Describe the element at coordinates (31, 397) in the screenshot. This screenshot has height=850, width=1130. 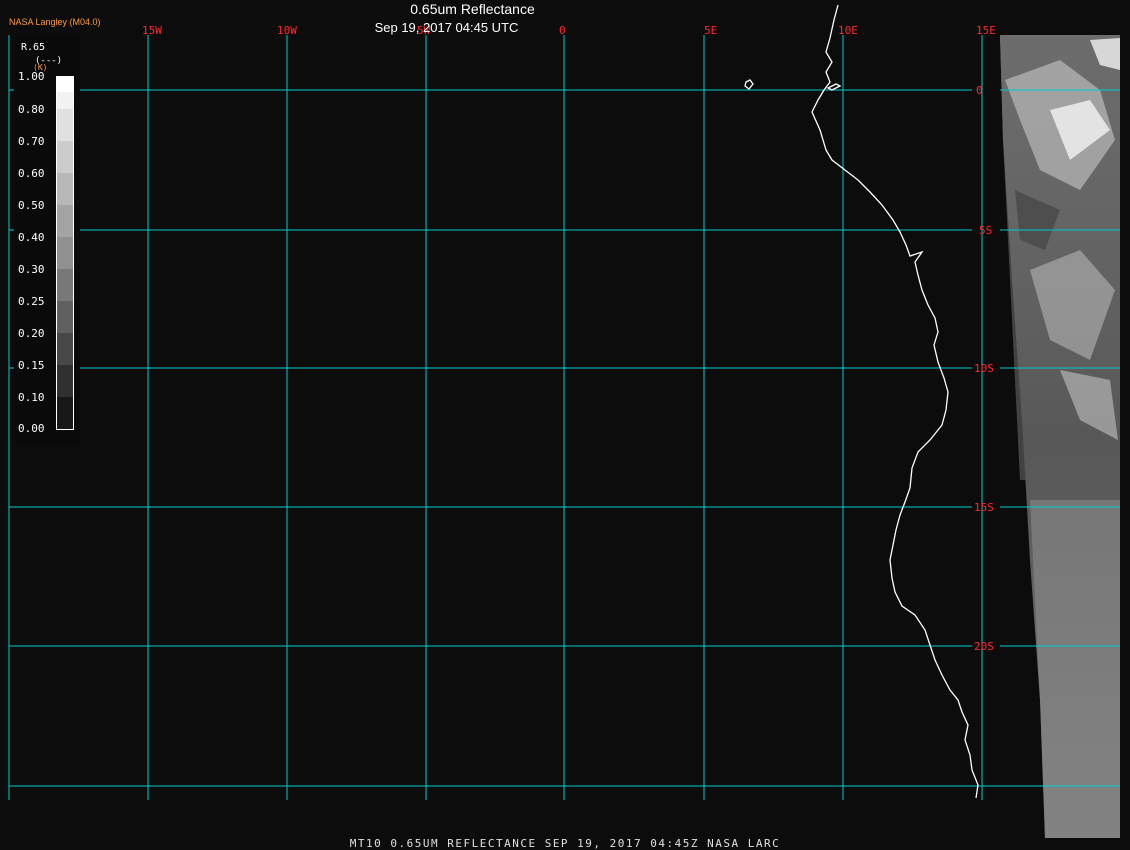
I see `legend-tick: 0.10` at that location.